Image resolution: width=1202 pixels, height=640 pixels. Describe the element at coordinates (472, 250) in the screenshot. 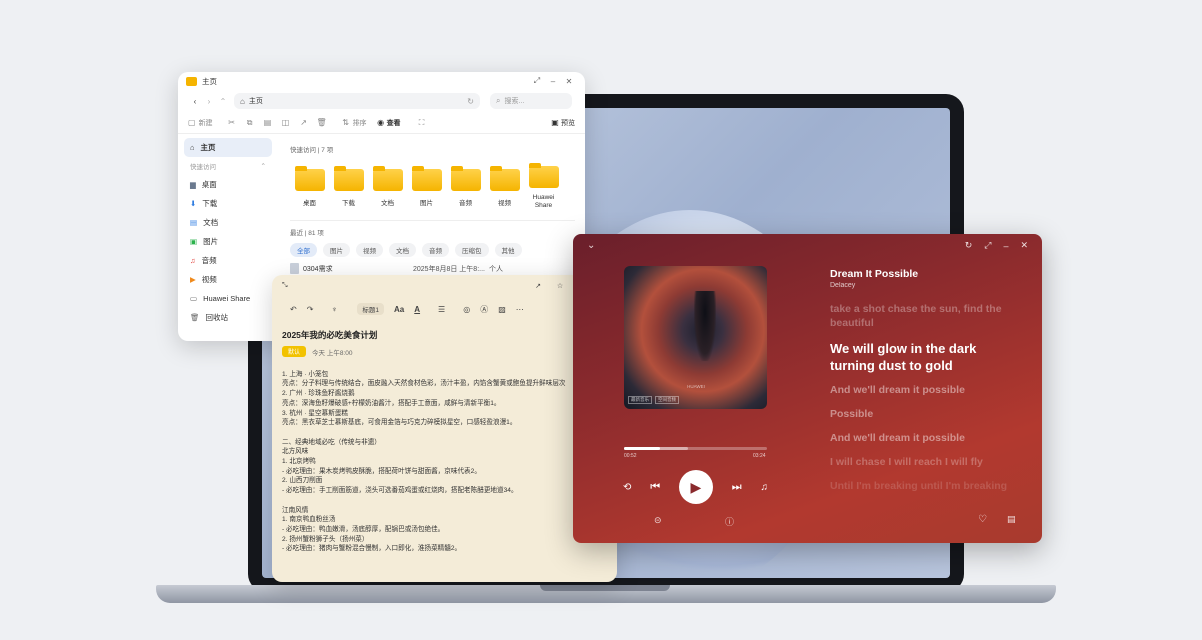

I see `filter-chip: 压缩包` at that location.